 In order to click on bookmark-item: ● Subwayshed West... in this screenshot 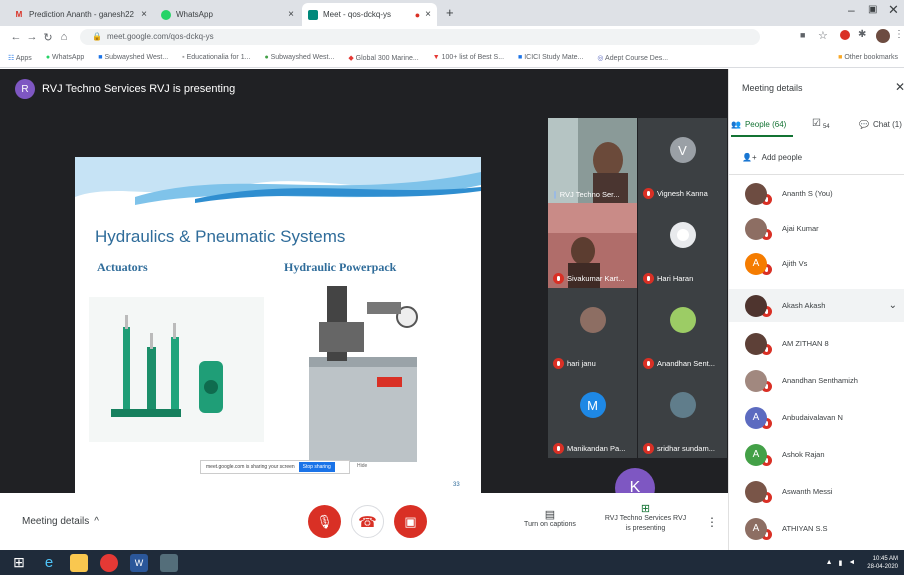, I will do `click(299, 57)`.